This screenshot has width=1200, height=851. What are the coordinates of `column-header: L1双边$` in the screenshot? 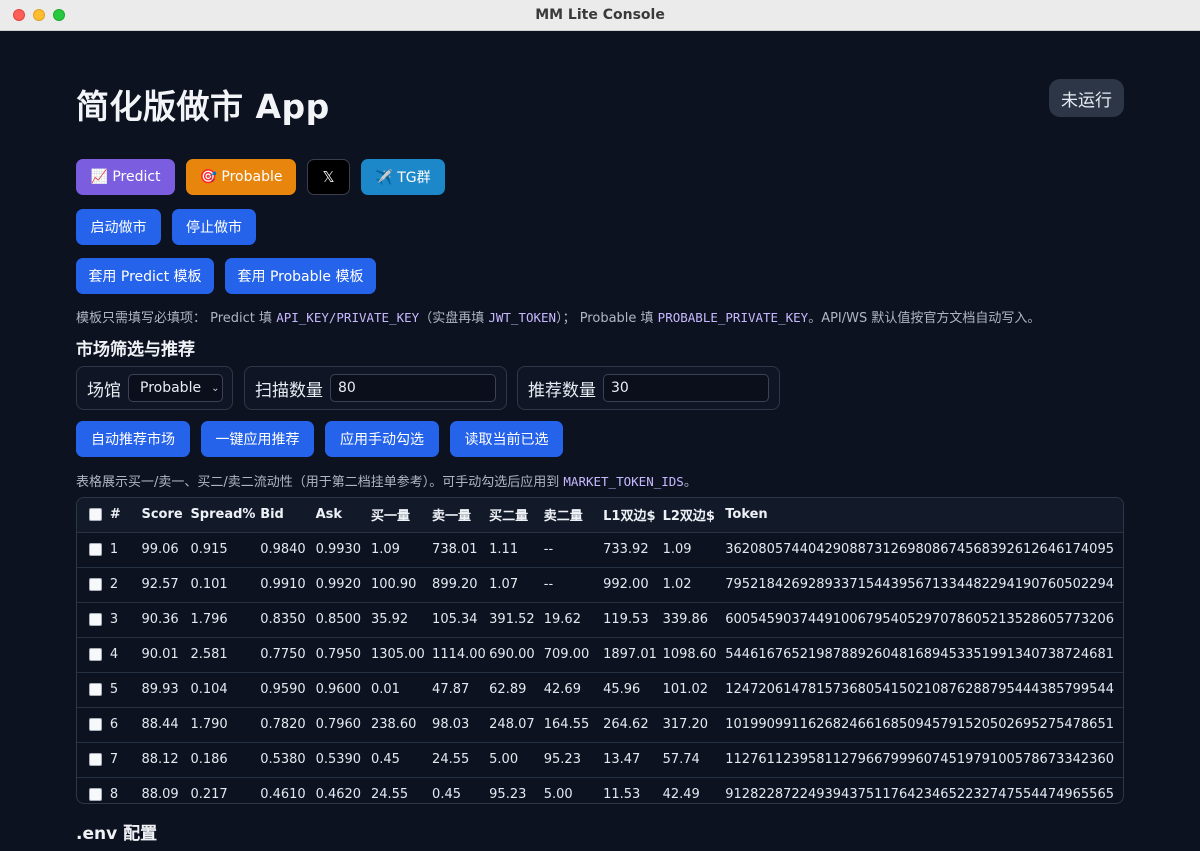 It's located at (633, 515).